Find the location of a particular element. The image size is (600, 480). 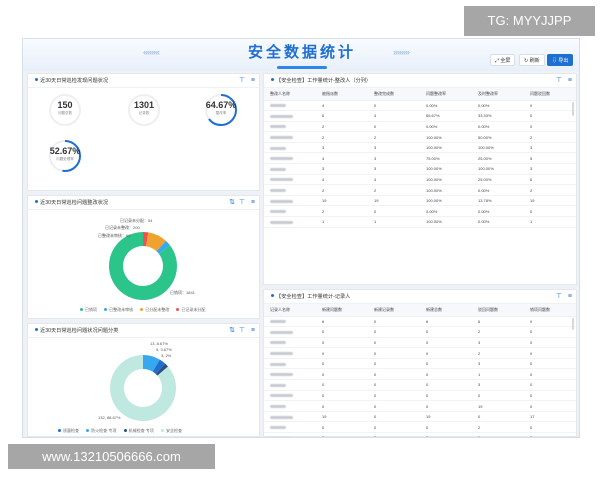

panel-title: 【安全检查】工作量统计-记录人 ⊤ ≡ is located at coordinates (420, 297).